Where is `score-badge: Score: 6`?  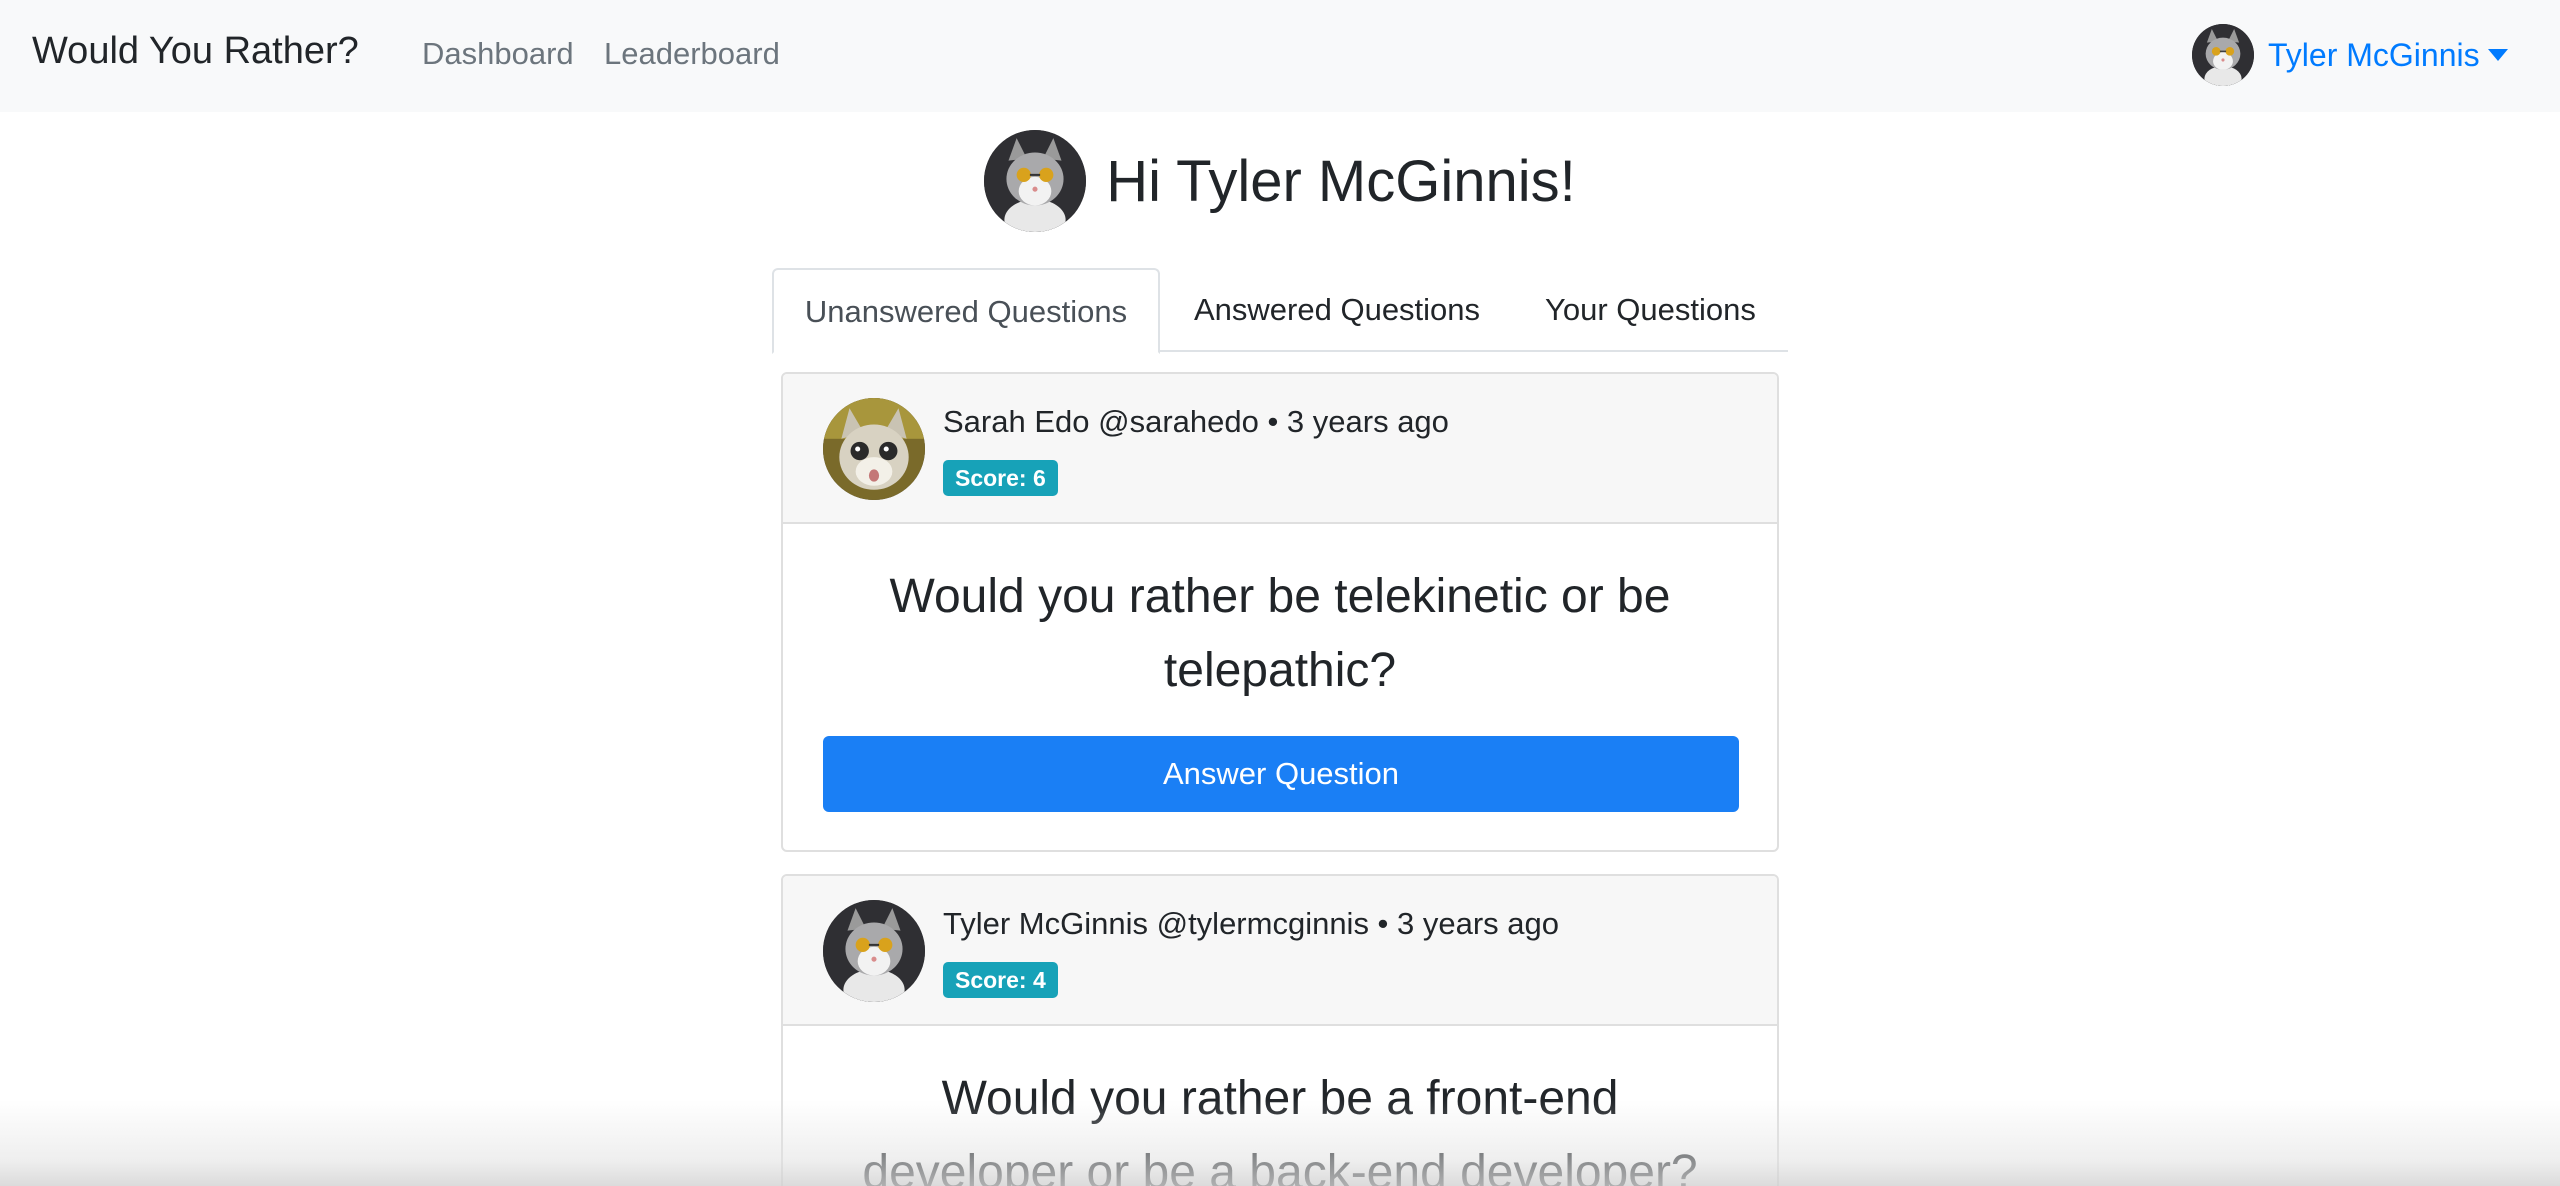
score-badge: Score: 6 is located at coordinates (1000, 478).